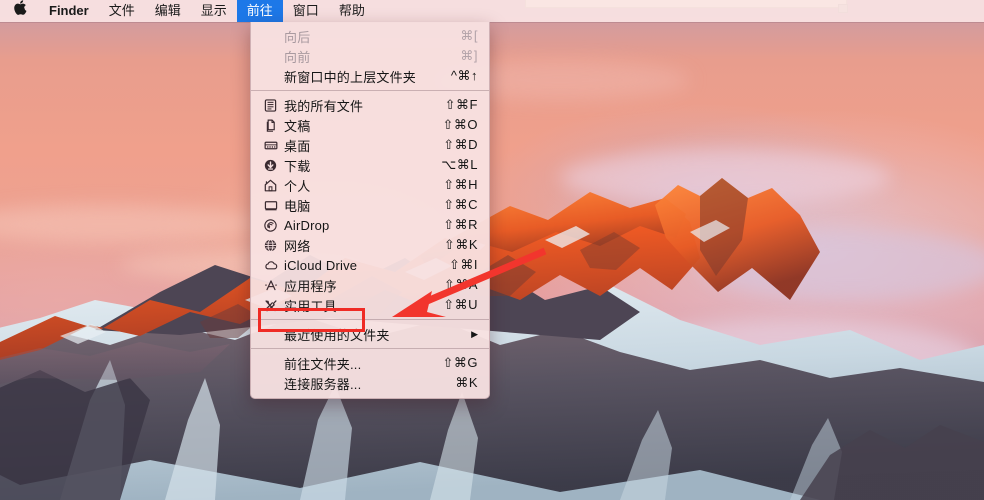 This screenshot has height=500, width=984. What do you see at coordinates (460, 304) in the screenshot?
I see `menu-item-shortcut: ⇧⌘U` at bounding box center [460, 304].